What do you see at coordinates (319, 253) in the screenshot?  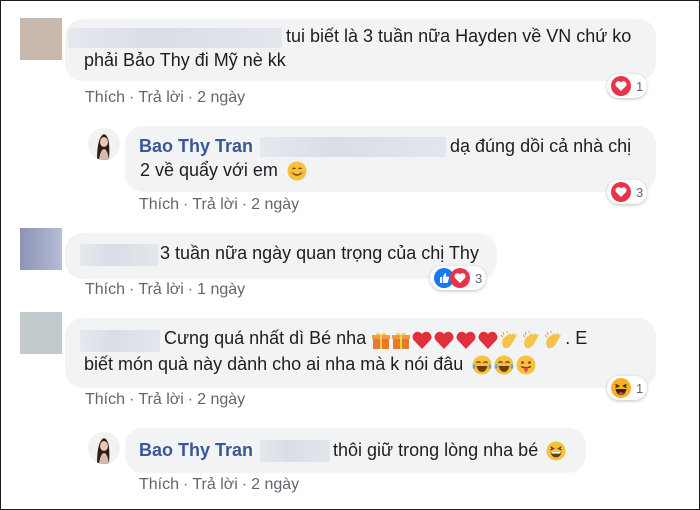 I see `comment-text: 3 tuần nữa ngày quan trọng của chị Thy` at bounding box center [319, 253].